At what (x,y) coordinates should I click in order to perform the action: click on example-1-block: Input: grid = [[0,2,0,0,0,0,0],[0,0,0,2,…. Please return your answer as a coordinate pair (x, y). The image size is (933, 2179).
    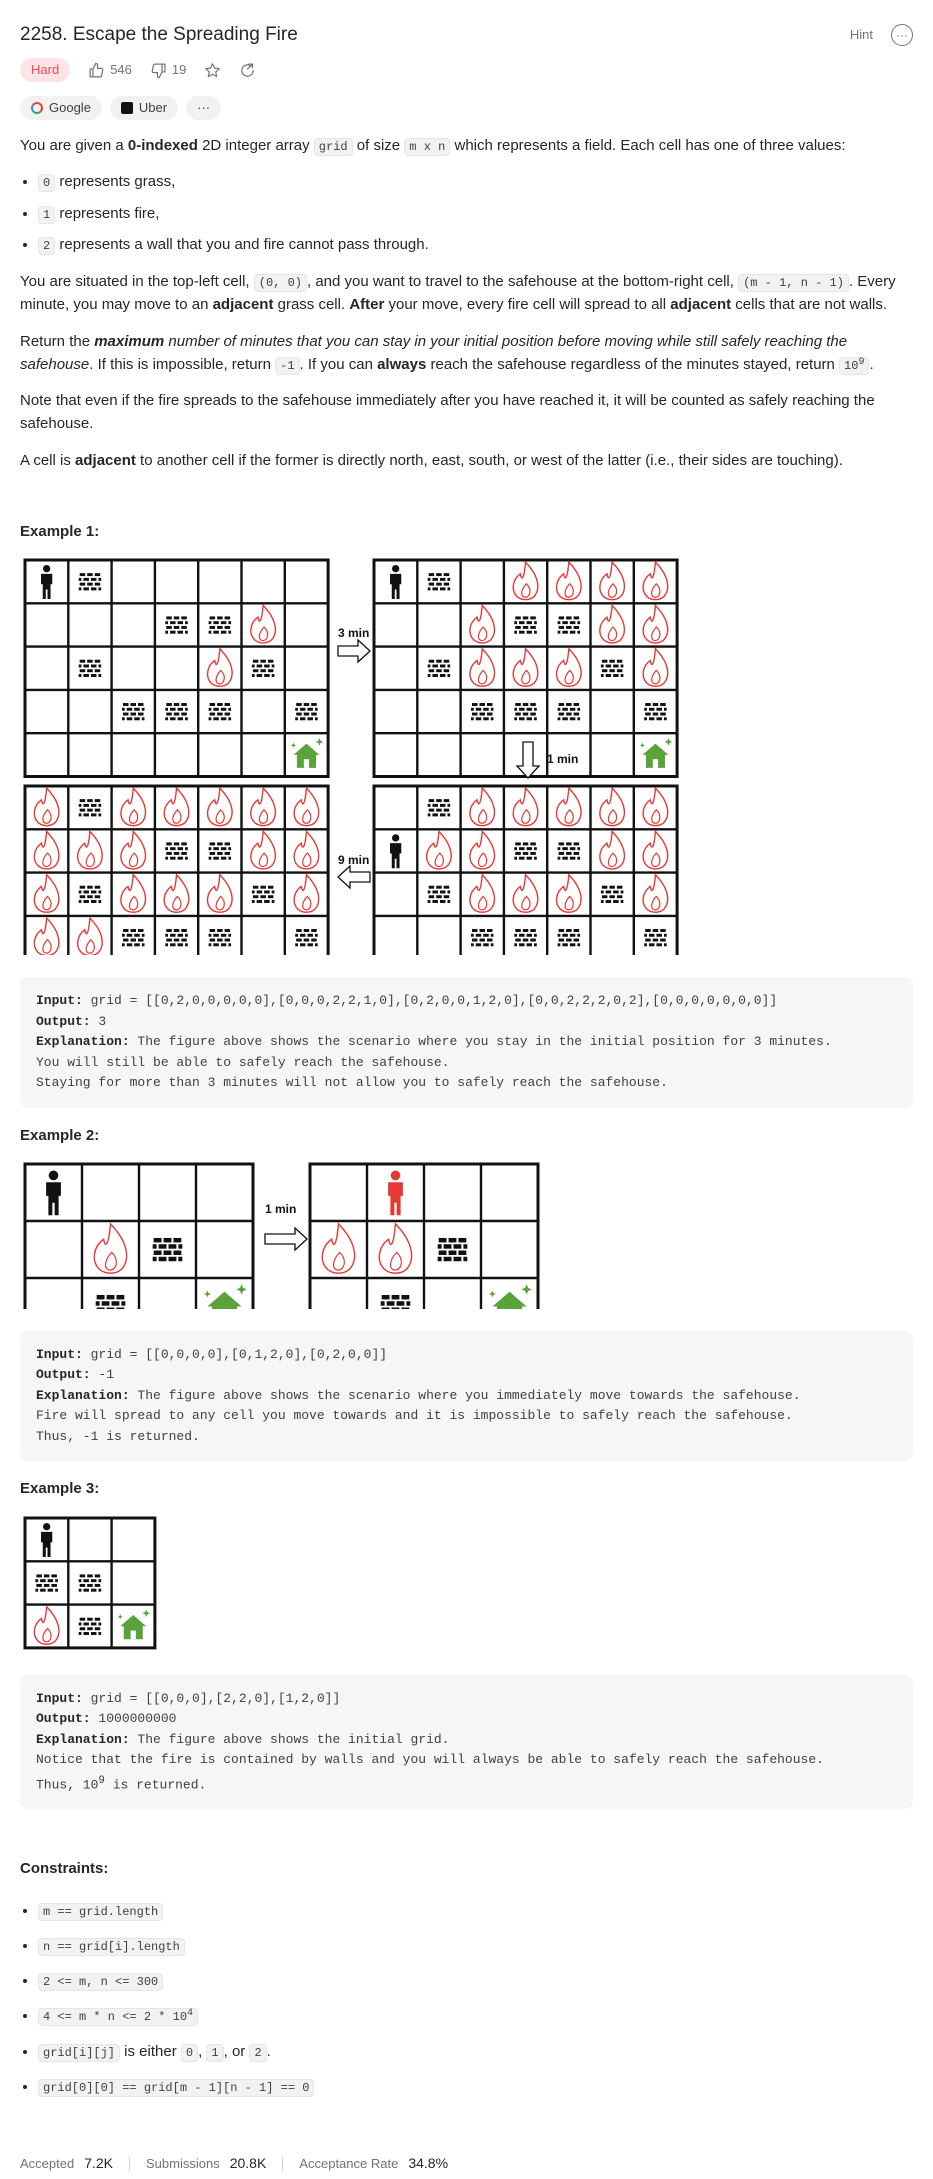
    Looking at the image, I should click on (466, 1042).